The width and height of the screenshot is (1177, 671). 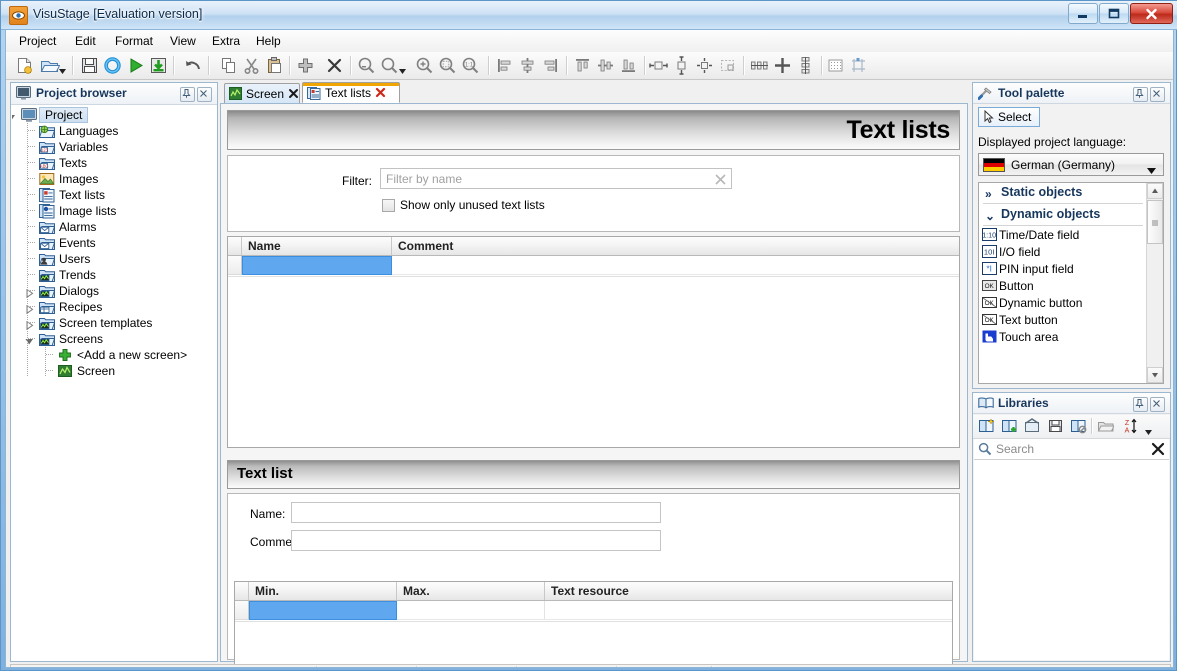 I want to click on fit-to-content-icon, so click(x=727, y=65).